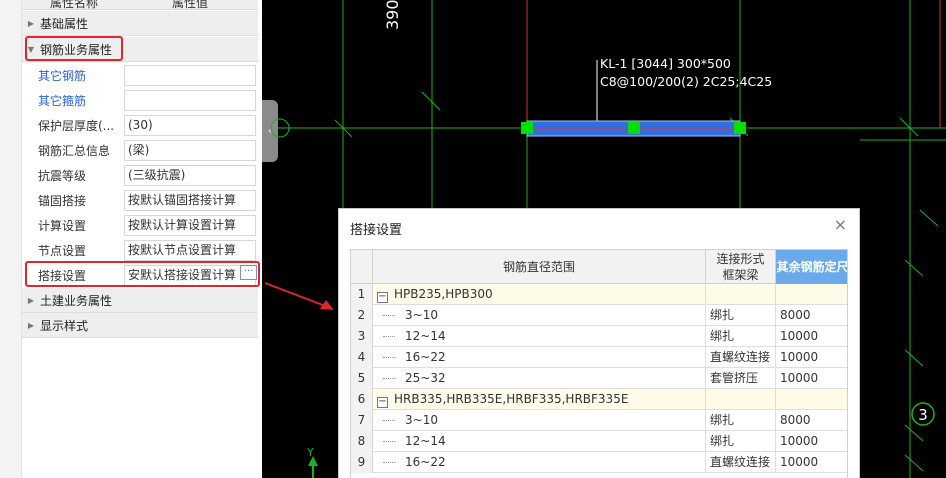 This screenshot has height=478, width=946. I want to click on grid-row: 5 25~32 套管挤压 10000, so click(599, 378).